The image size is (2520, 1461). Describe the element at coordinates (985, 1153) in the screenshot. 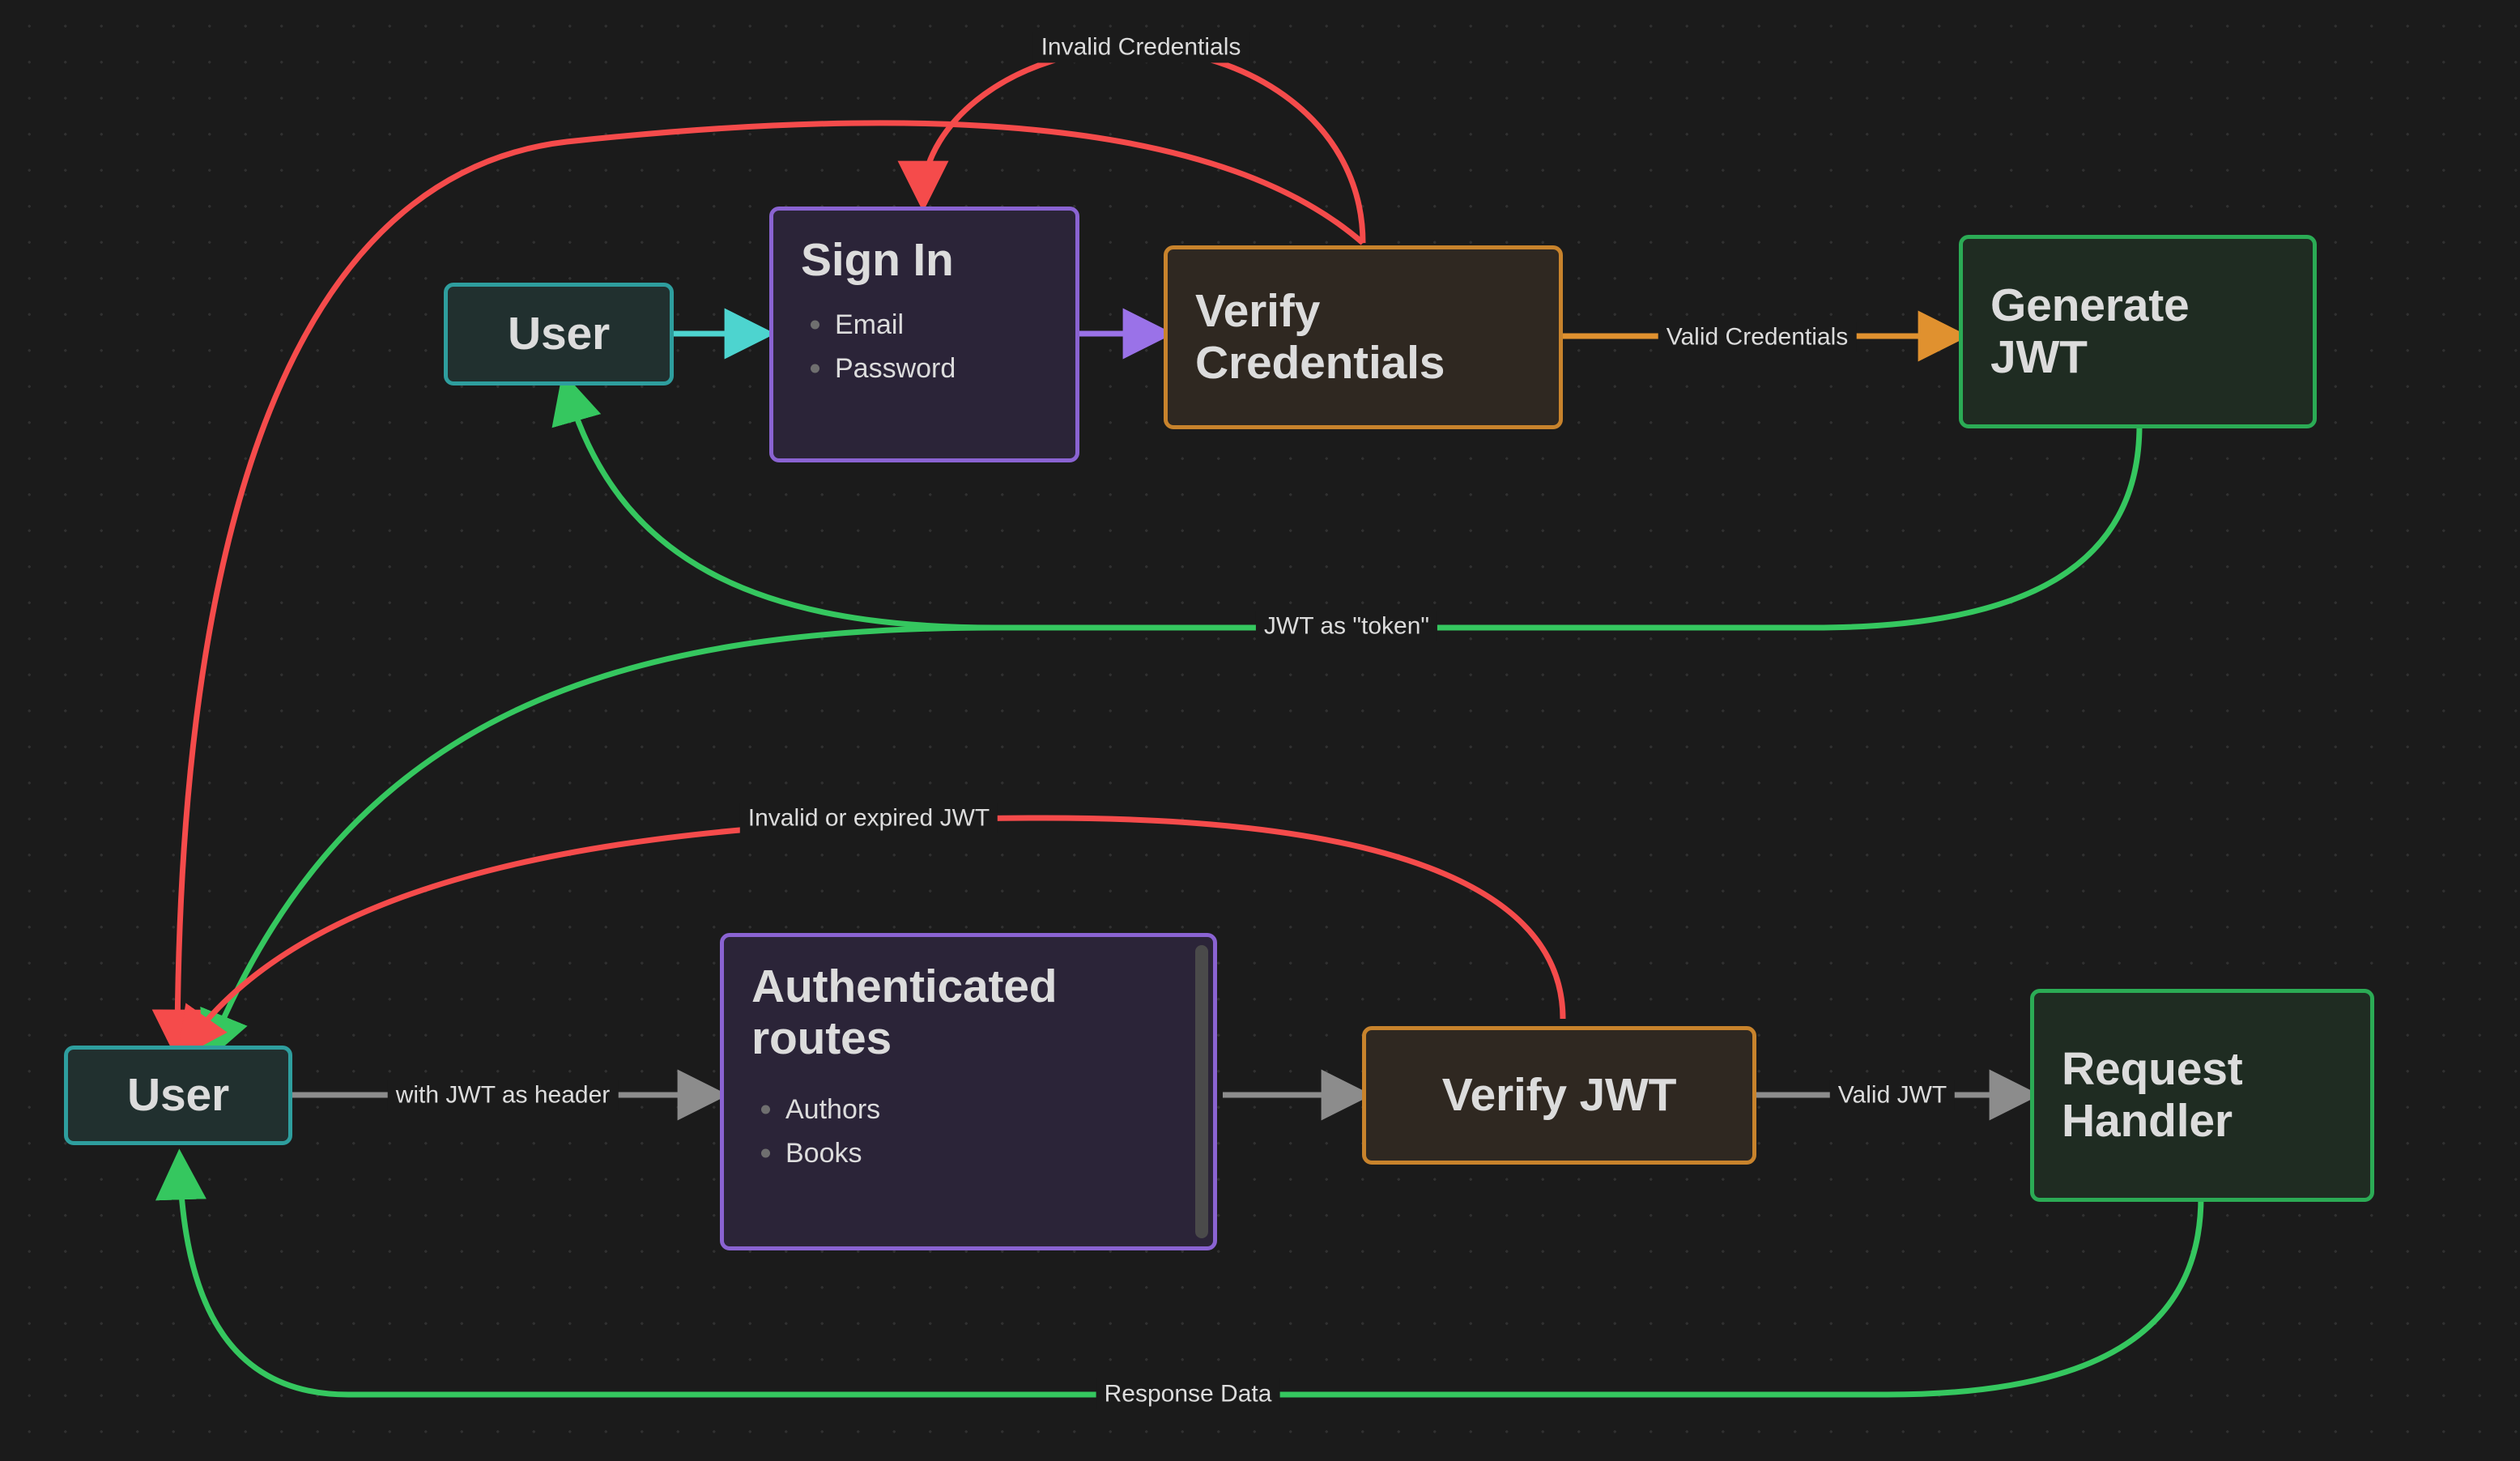

I see `list-item: Books` at that location.